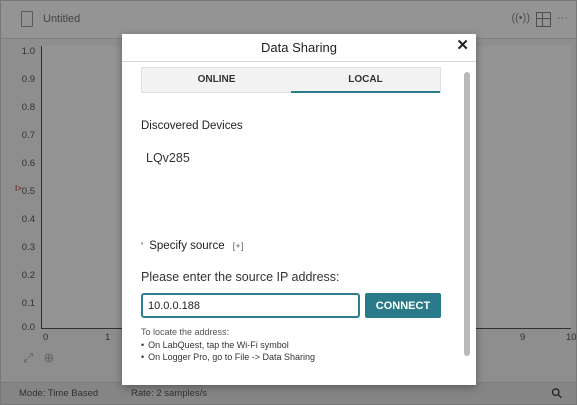  What do you see at coordinates (185, 332) in the screenshot?
I see `hint-title: To locate the address:` at bounding box center [185, 332].